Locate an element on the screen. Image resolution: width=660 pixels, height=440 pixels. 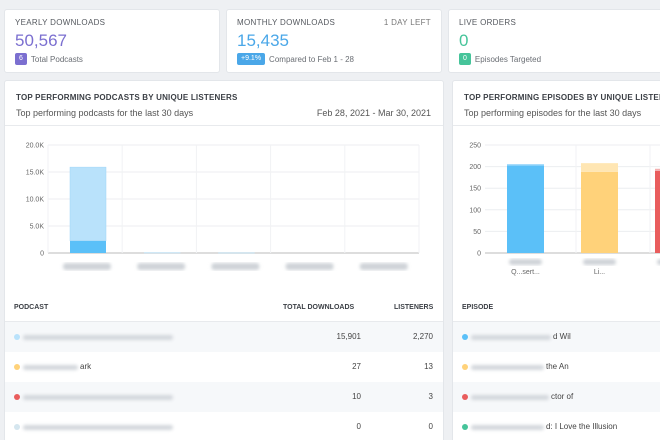
podcast-total-downloads: 10 is located at coordinates (356, 396).